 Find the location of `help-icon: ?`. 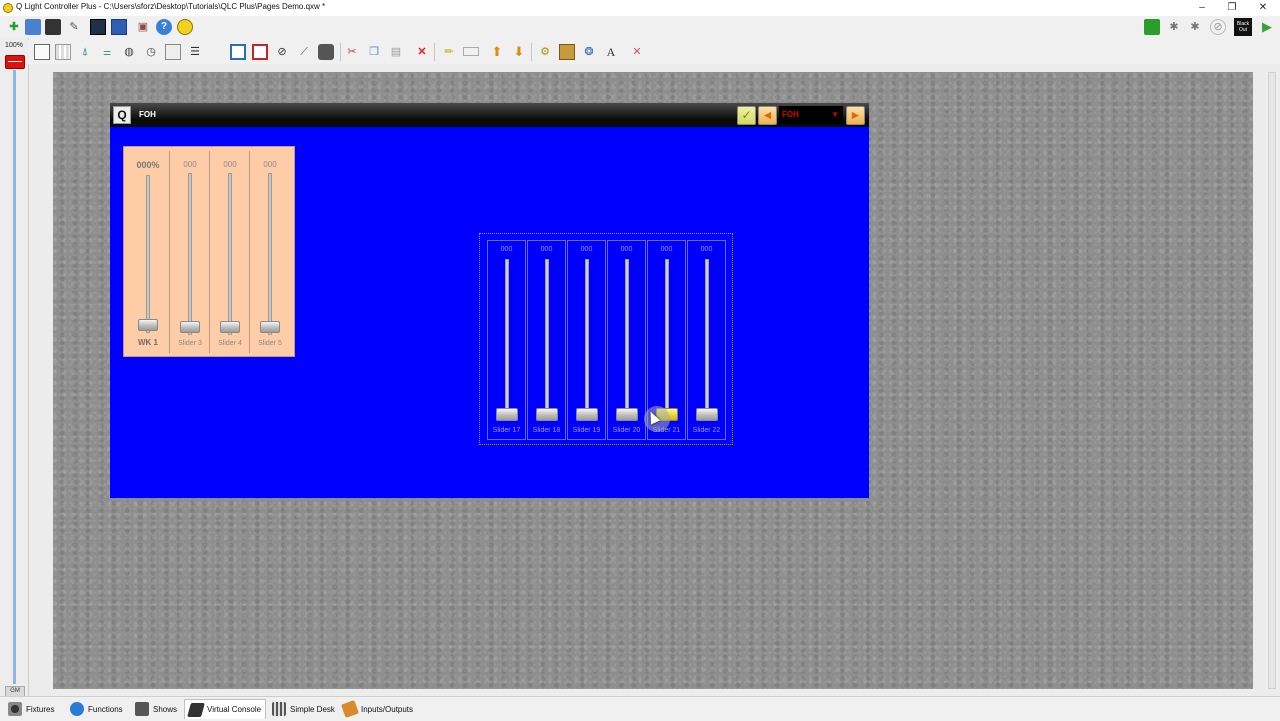

help-icon: ? is located at coordinates (164, 27).